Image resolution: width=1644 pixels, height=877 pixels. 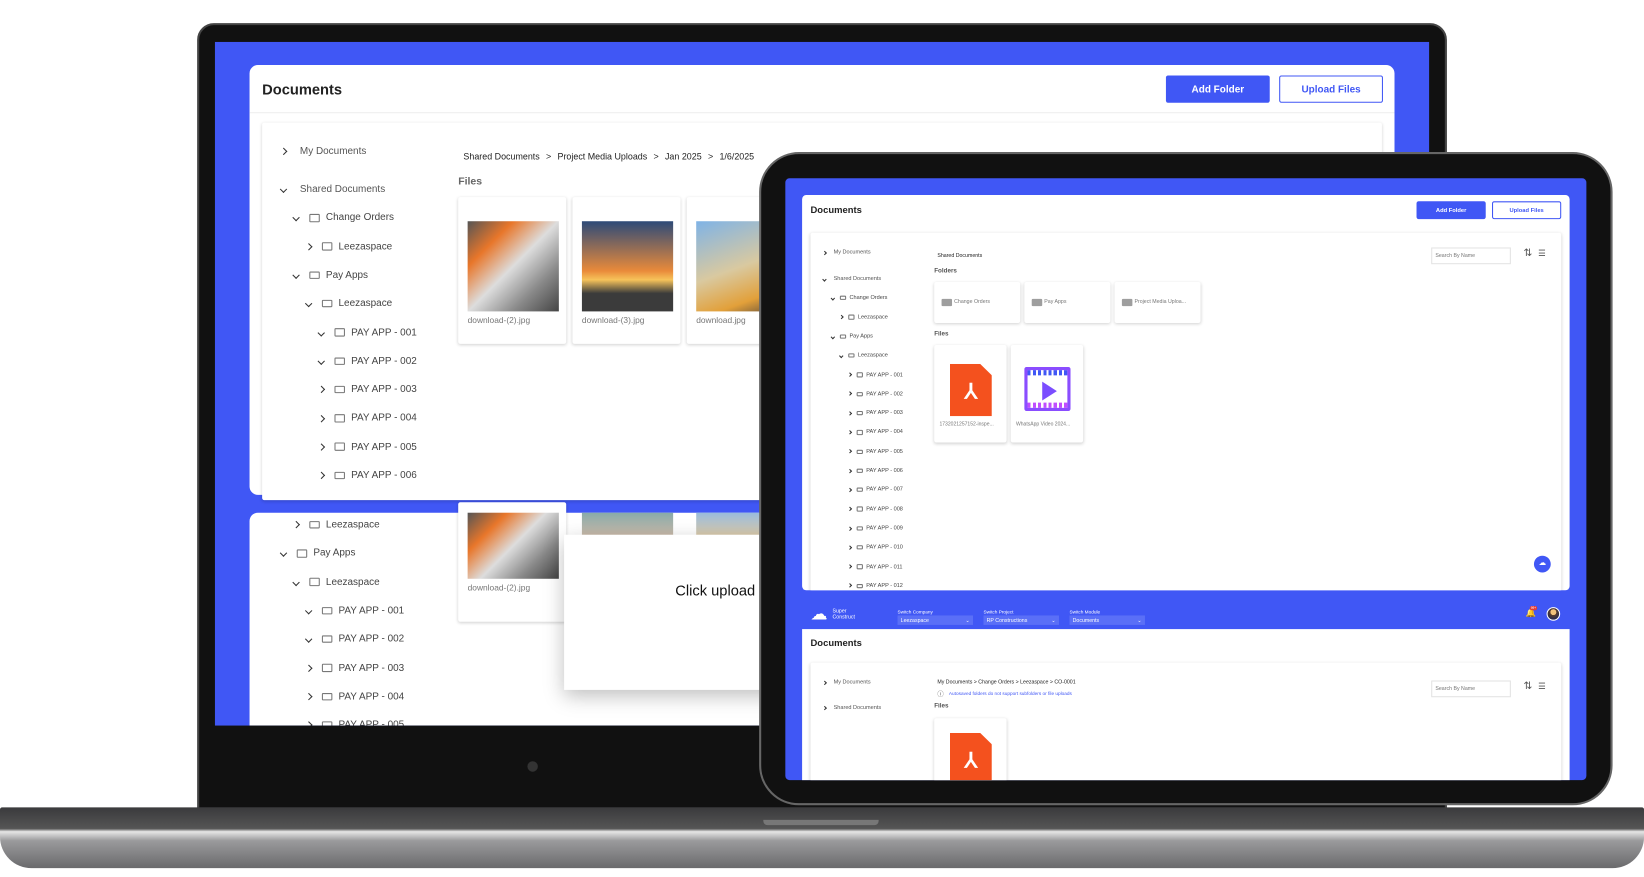 What do you see at coordinates (1542, 252) in the screenshot?
I see `list-view-icon: ☰` at bounding box center [1542, 252].